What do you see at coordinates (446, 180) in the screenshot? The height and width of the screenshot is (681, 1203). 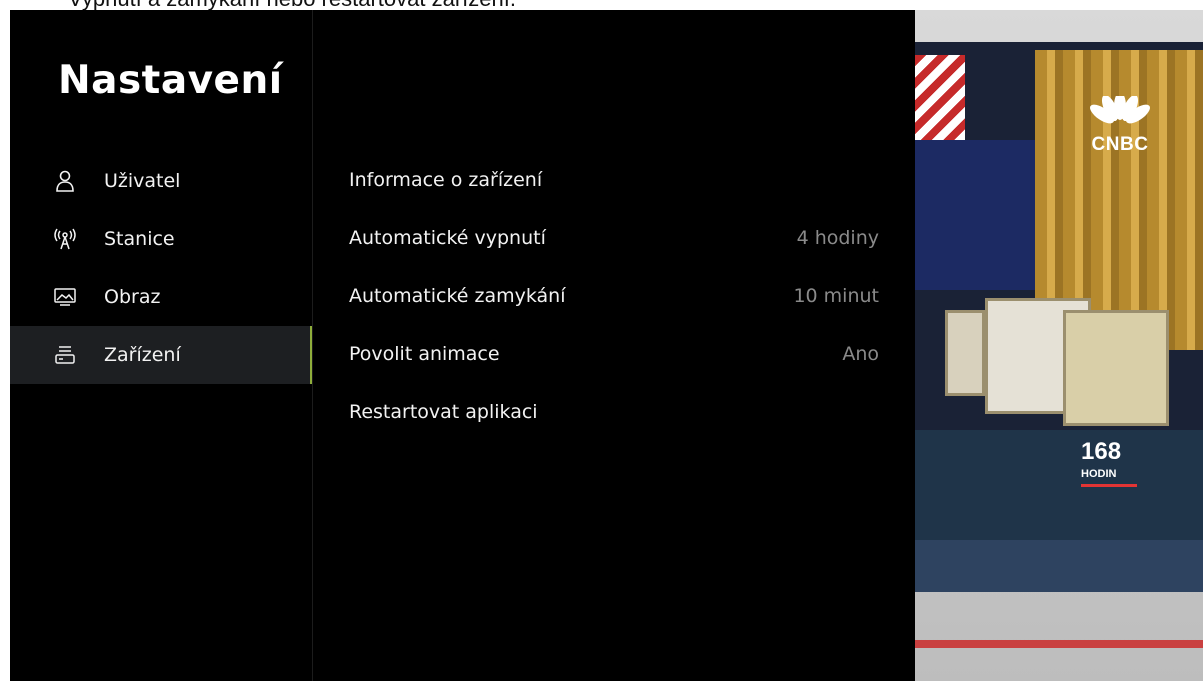 I see `setting-label: Informace o zařízení` at bounding box center [446, 180].